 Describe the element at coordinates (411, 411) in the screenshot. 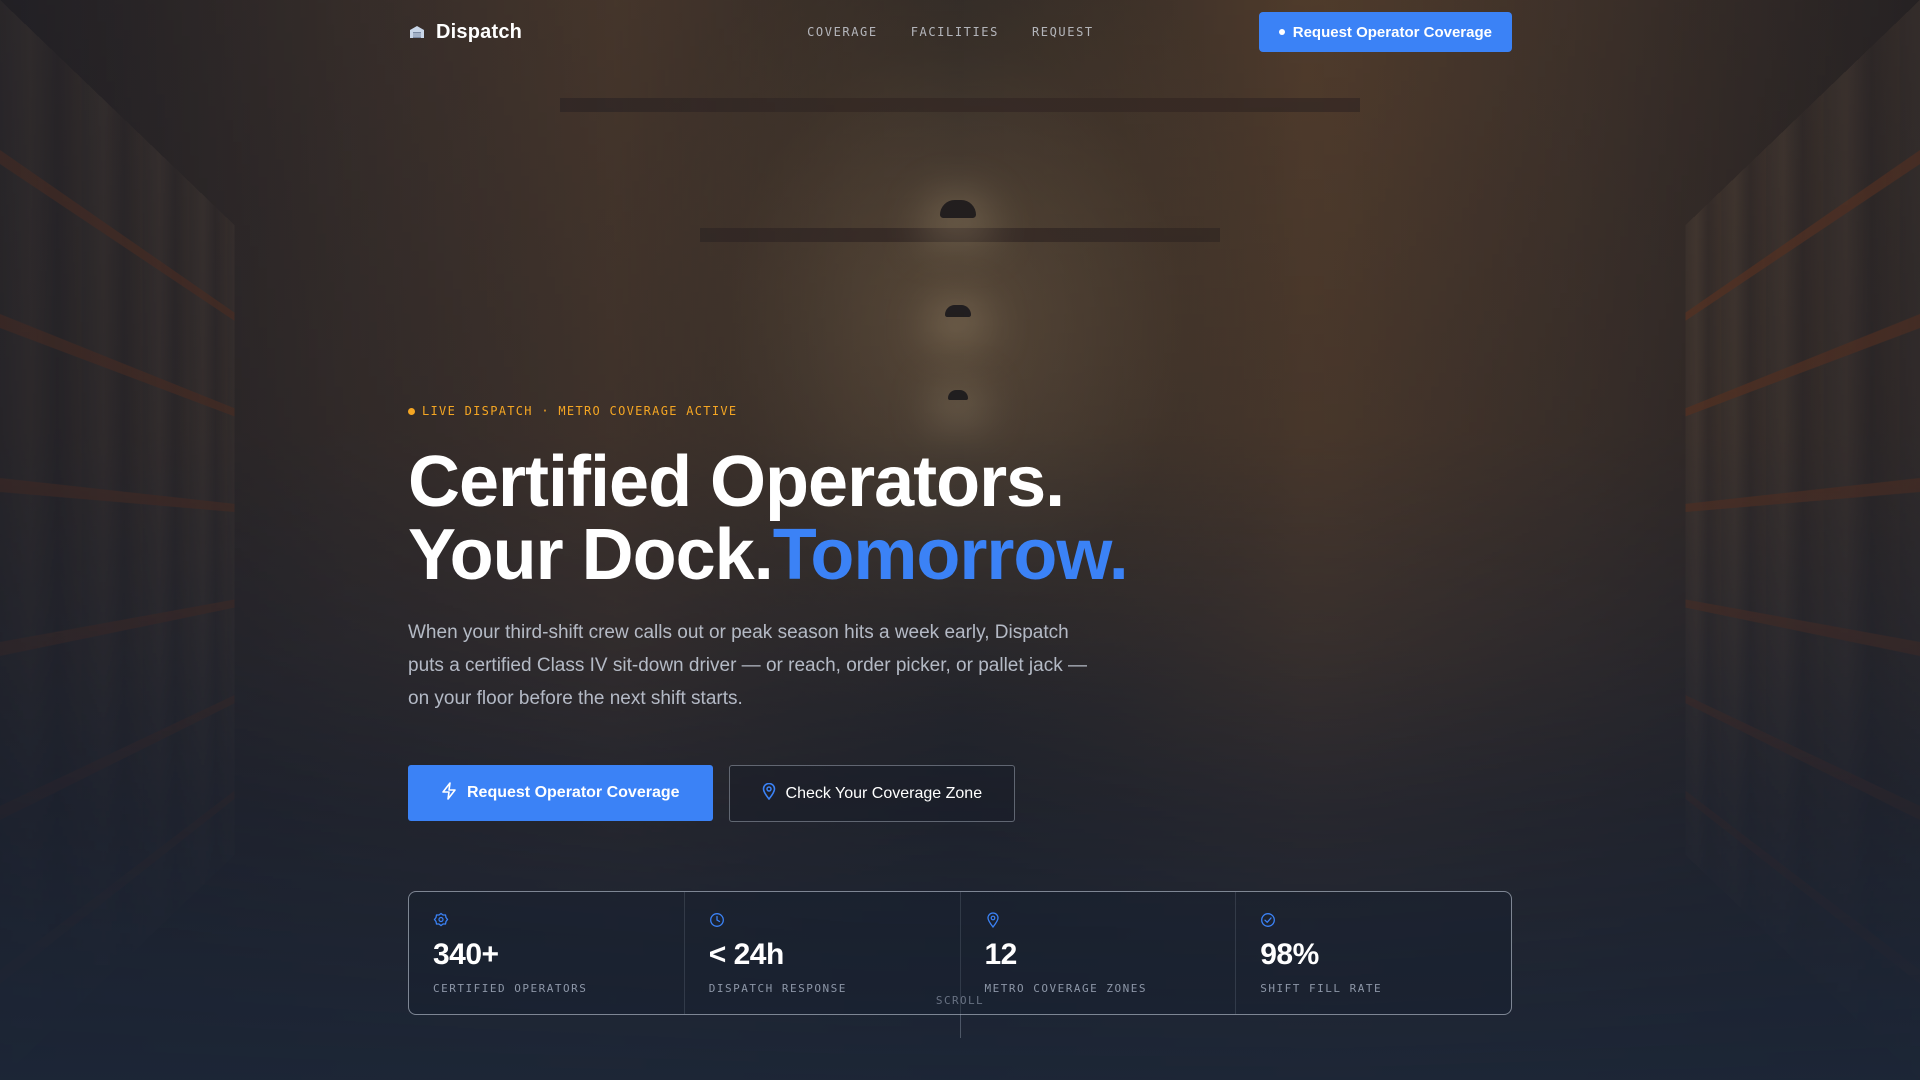

I see `live-dot-icon` at that location.